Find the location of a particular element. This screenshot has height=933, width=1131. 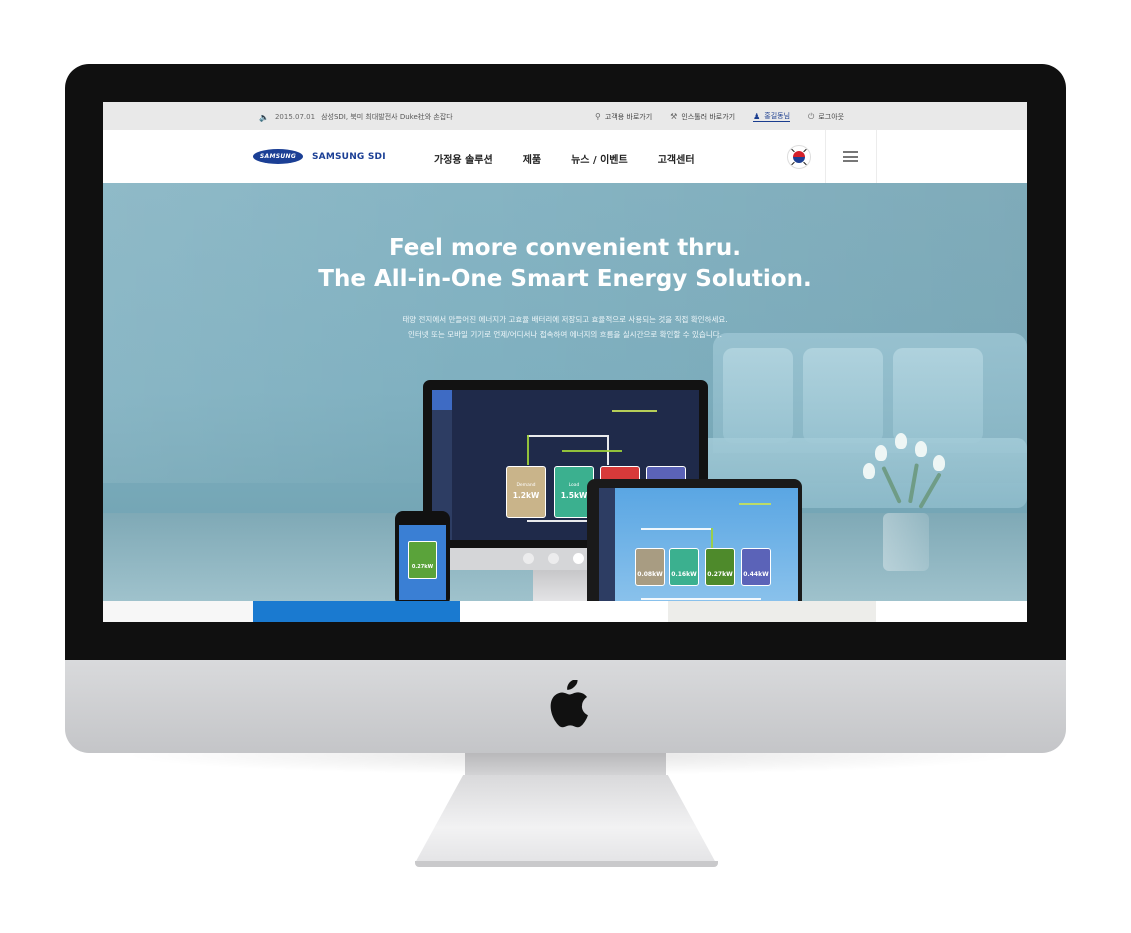

menu-item-products: 제품 is located at coordinates (532, 158).